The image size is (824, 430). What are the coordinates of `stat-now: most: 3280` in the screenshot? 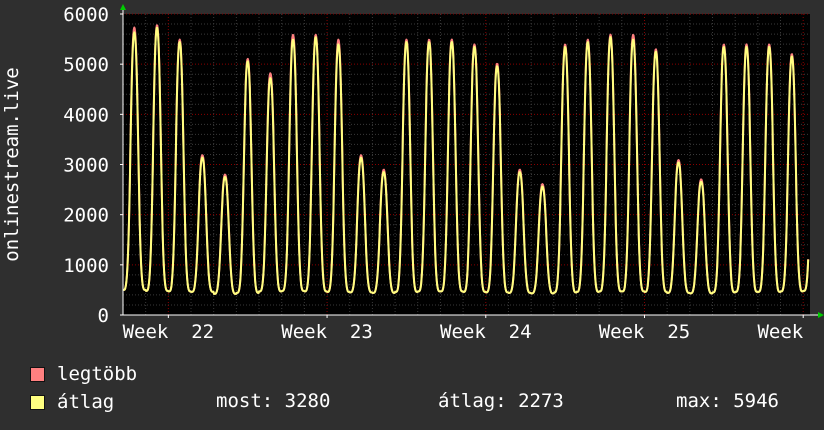 It's located at (273, 401).